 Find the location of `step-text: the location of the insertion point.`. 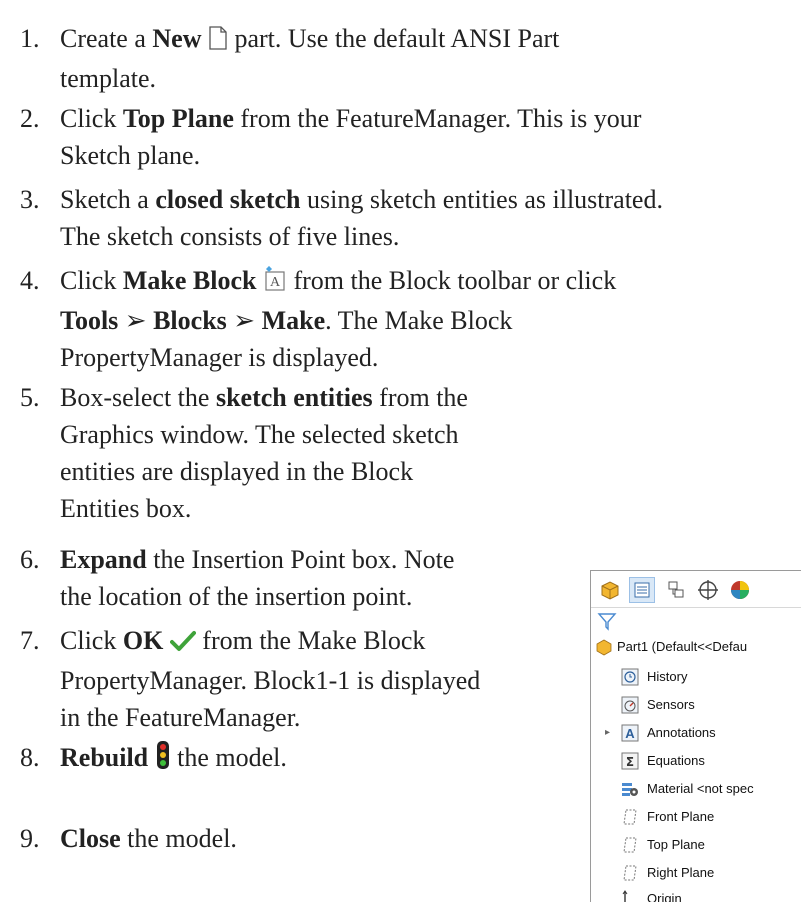

step-text: the location of the insertion point. is located at coordinates (236, 596).